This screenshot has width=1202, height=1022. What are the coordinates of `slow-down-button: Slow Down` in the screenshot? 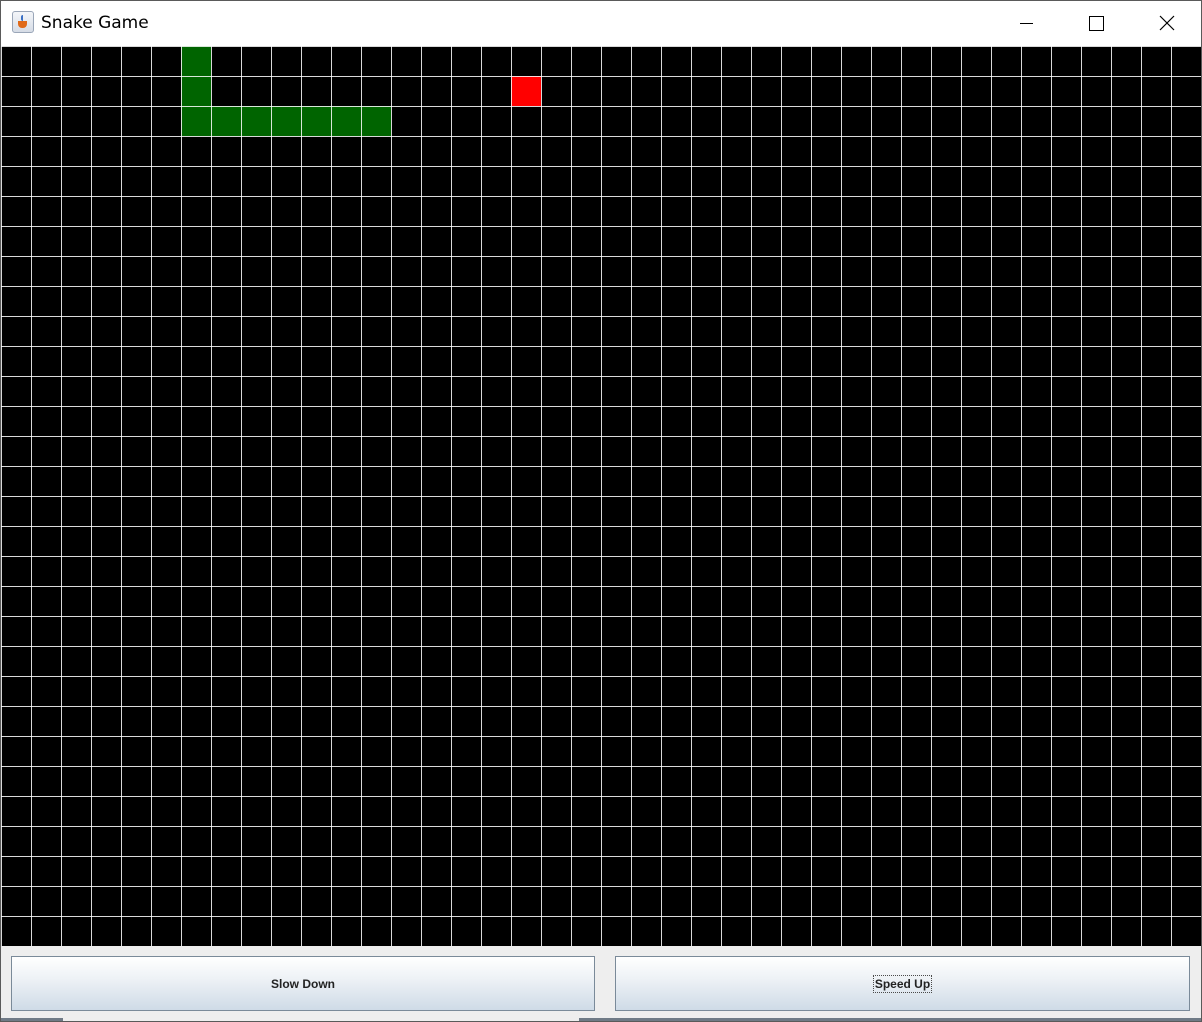 It's located at (303, 983).